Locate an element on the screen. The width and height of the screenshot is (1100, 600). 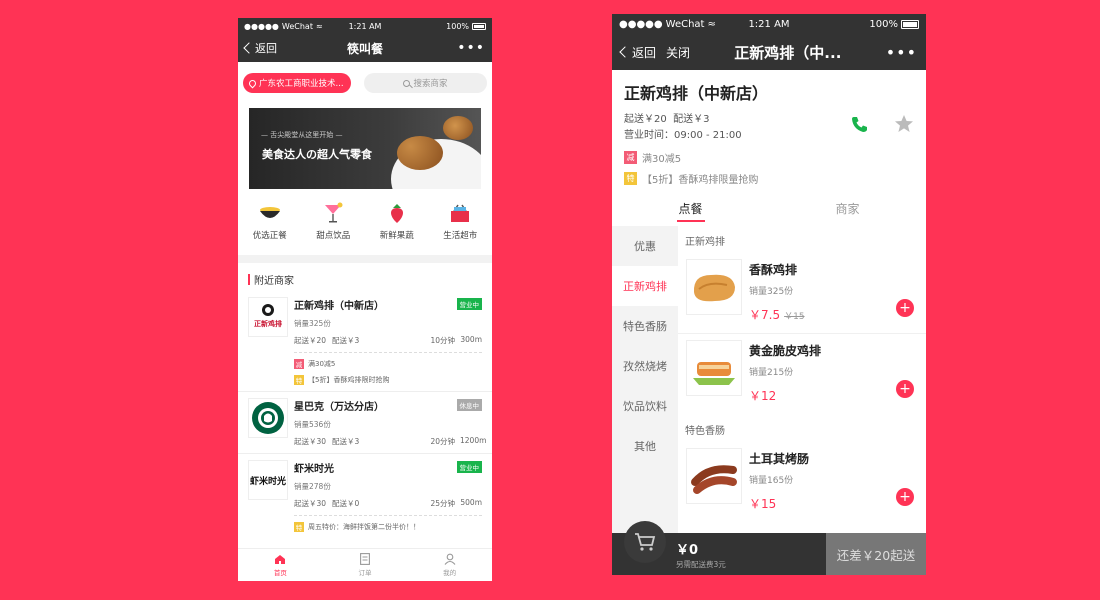
tab-label: 订单 is located at coordinates (365, 573).